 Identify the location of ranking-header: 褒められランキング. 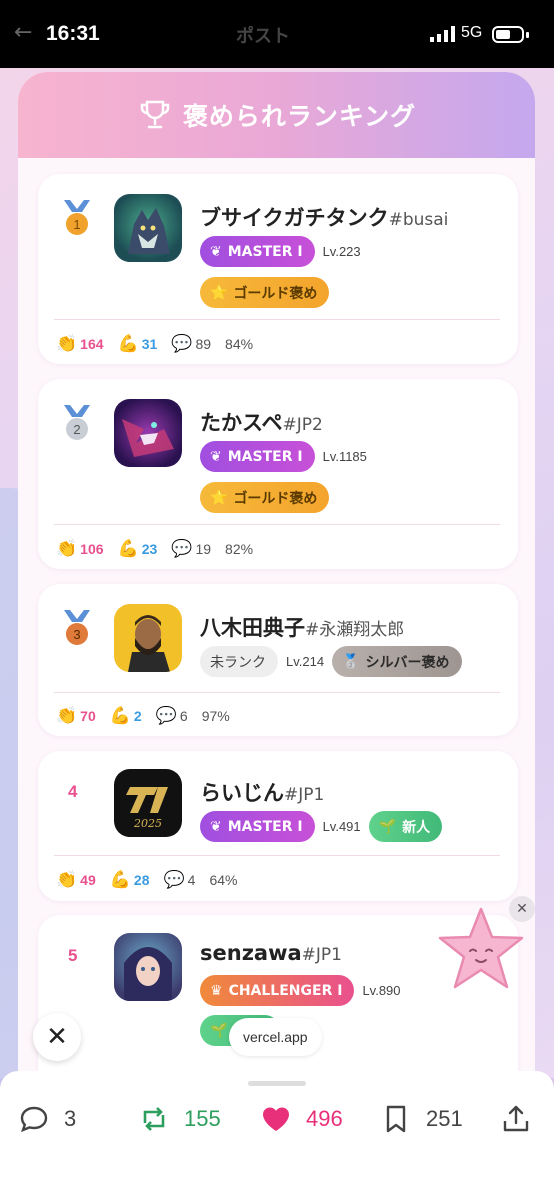
(276, 115).